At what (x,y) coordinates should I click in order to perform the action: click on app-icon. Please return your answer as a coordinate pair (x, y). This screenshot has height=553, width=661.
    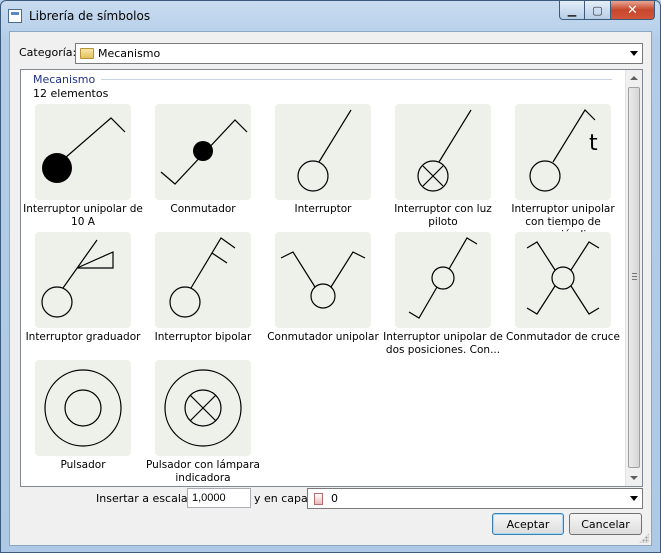
    Looking at the image, I should click on (15, 16).